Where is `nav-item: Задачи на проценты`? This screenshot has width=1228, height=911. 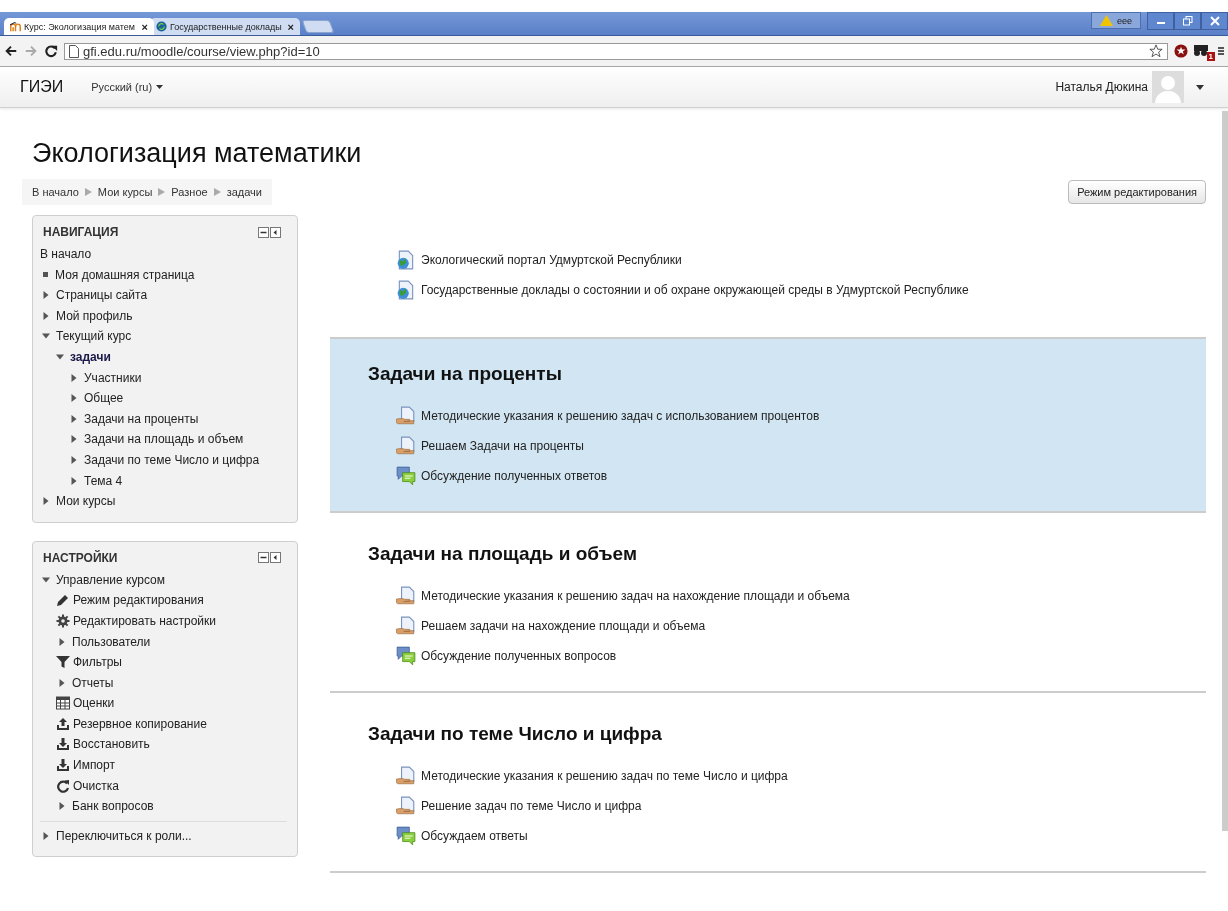
nav-item: Задачи на проценты is located at coordinates (141, 419).